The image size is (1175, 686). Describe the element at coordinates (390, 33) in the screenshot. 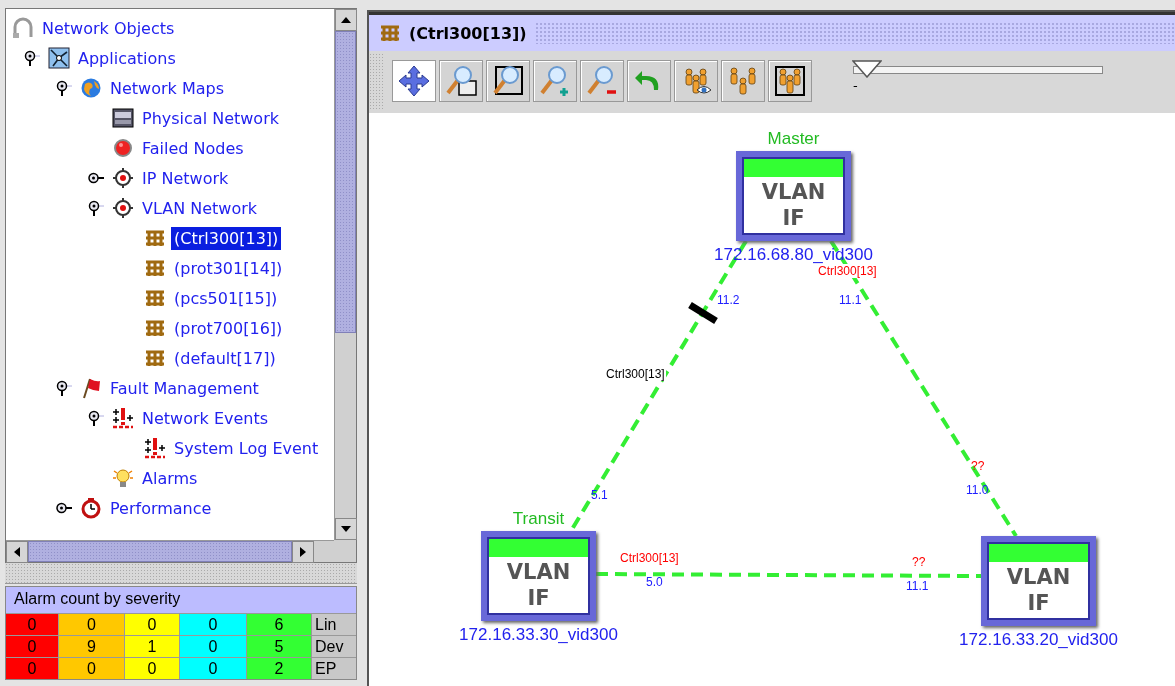

I see `grid-icon` at that location.